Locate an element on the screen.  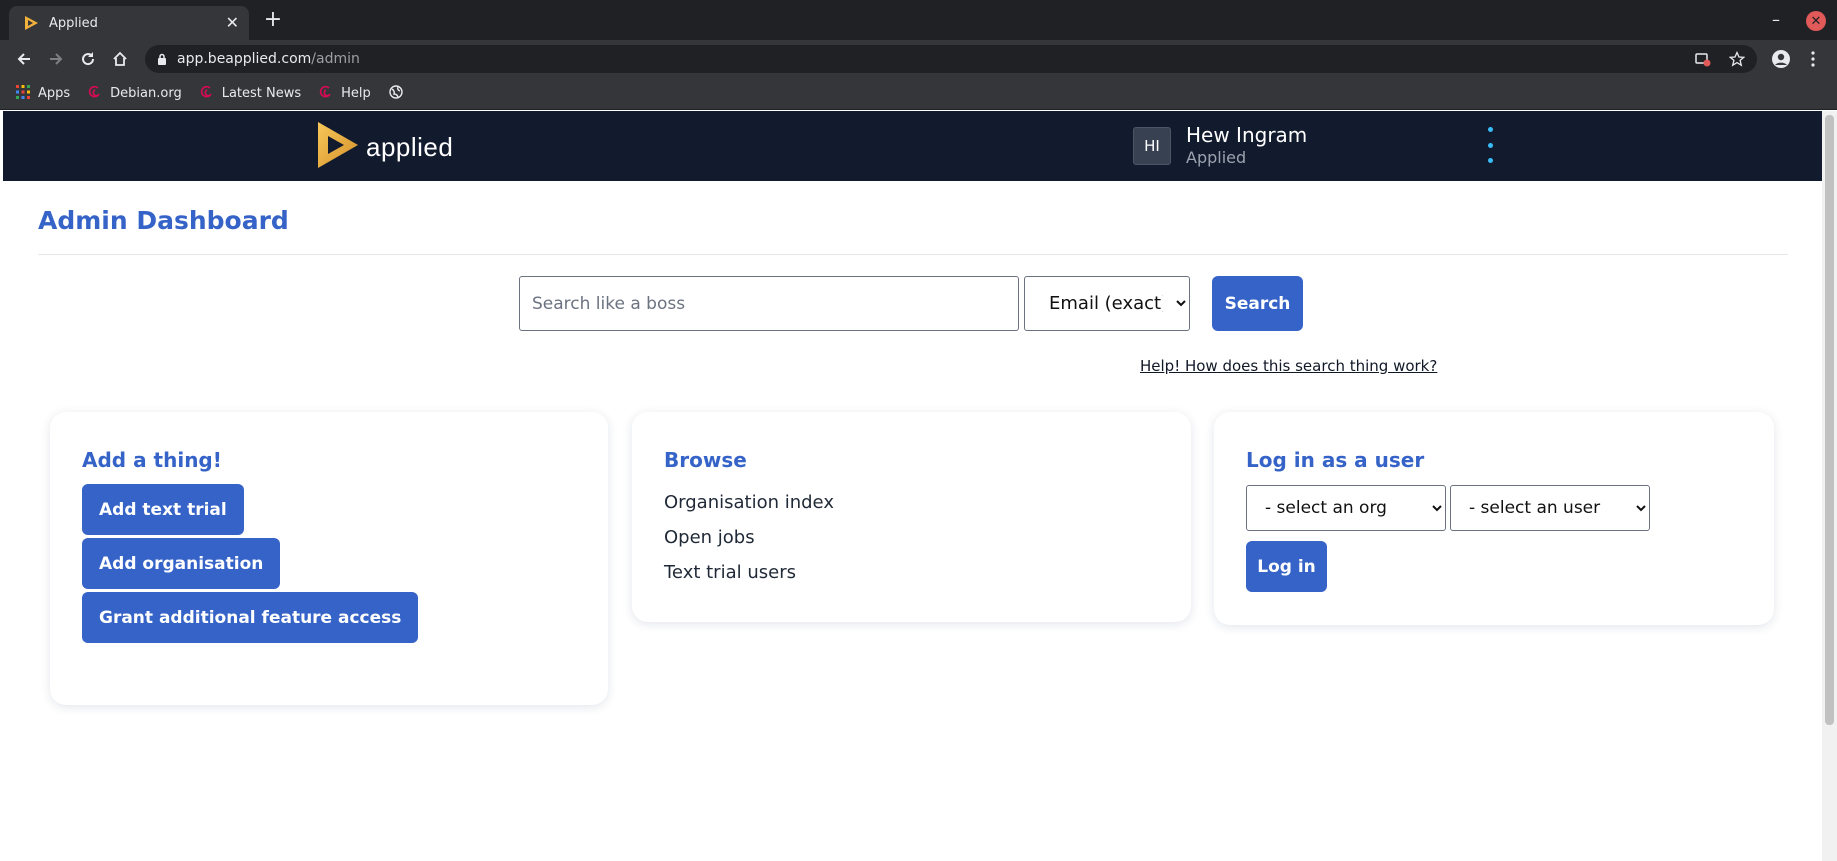
browser-tab: Applied ✕ is located at coordinates (129, 23).